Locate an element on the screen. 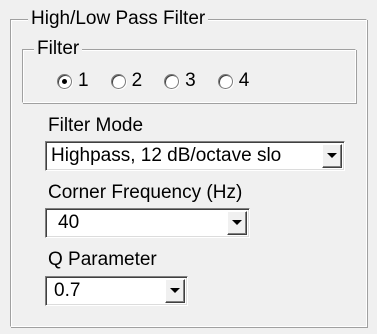 This screenshot has width=377, height=334. corner-frequency-value: 40 is located at coordinates (69, 222).